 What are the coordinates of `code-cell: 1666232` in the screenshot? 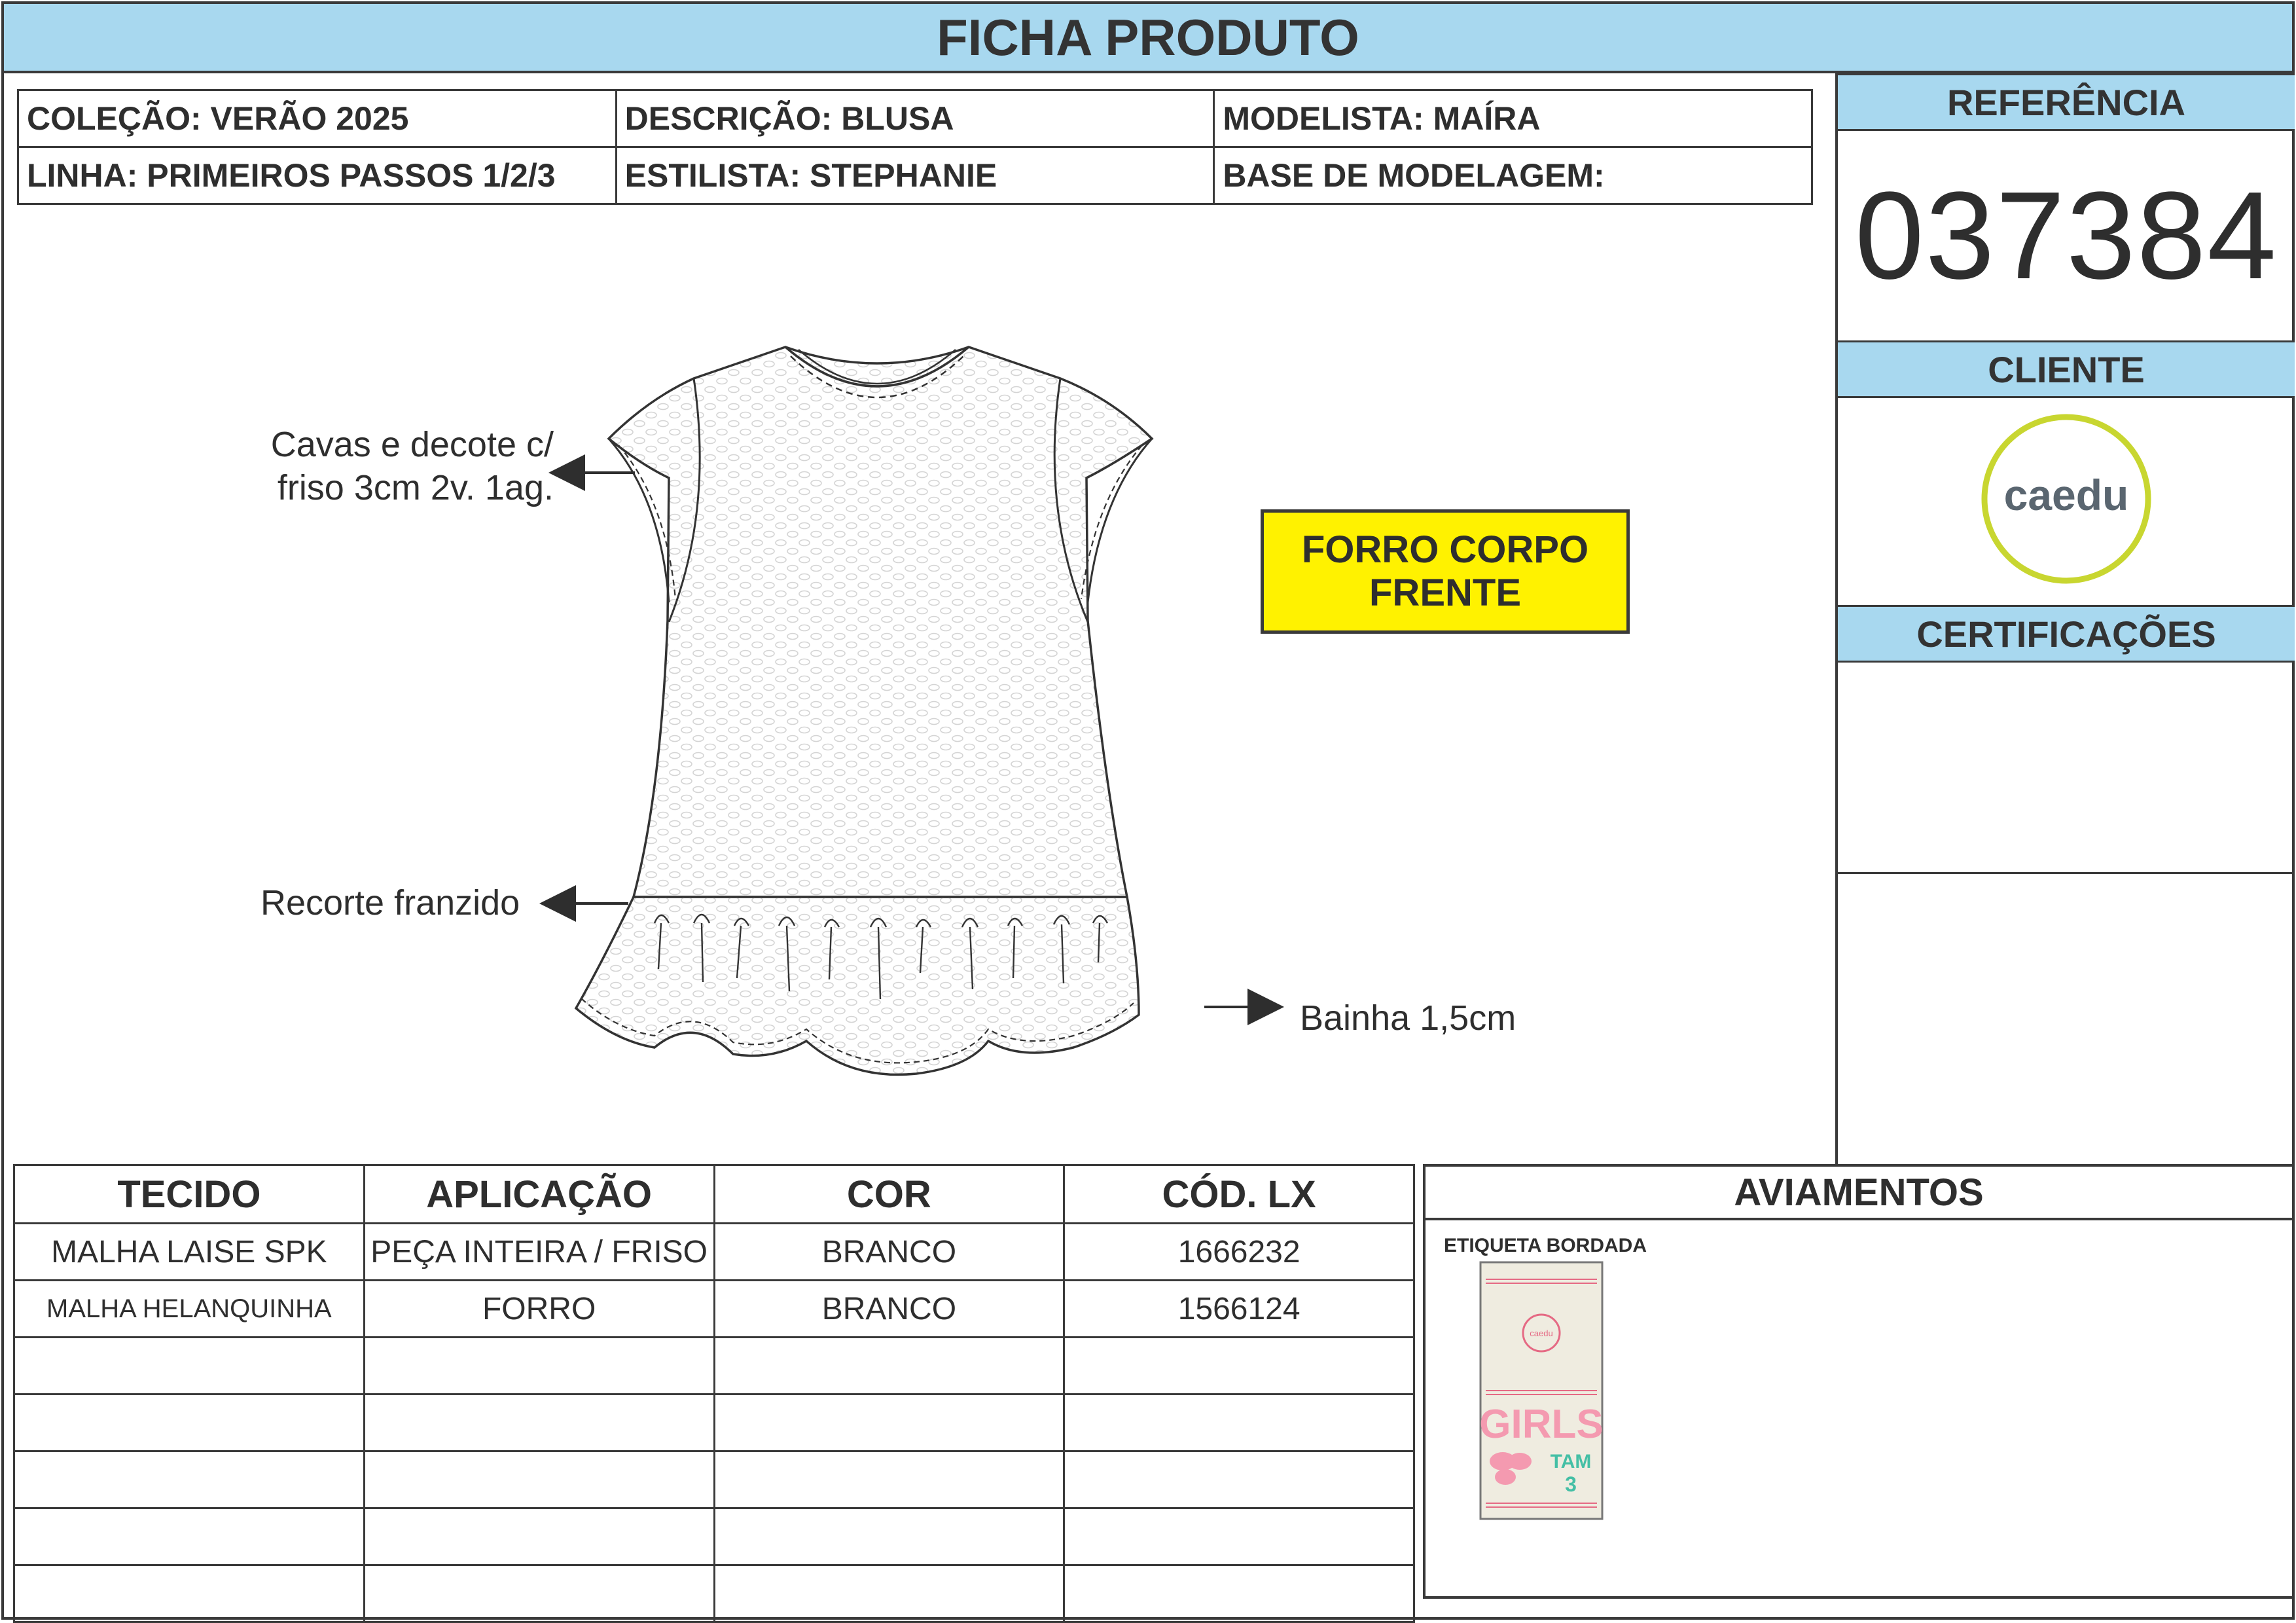 It's located at (1239, 1251).